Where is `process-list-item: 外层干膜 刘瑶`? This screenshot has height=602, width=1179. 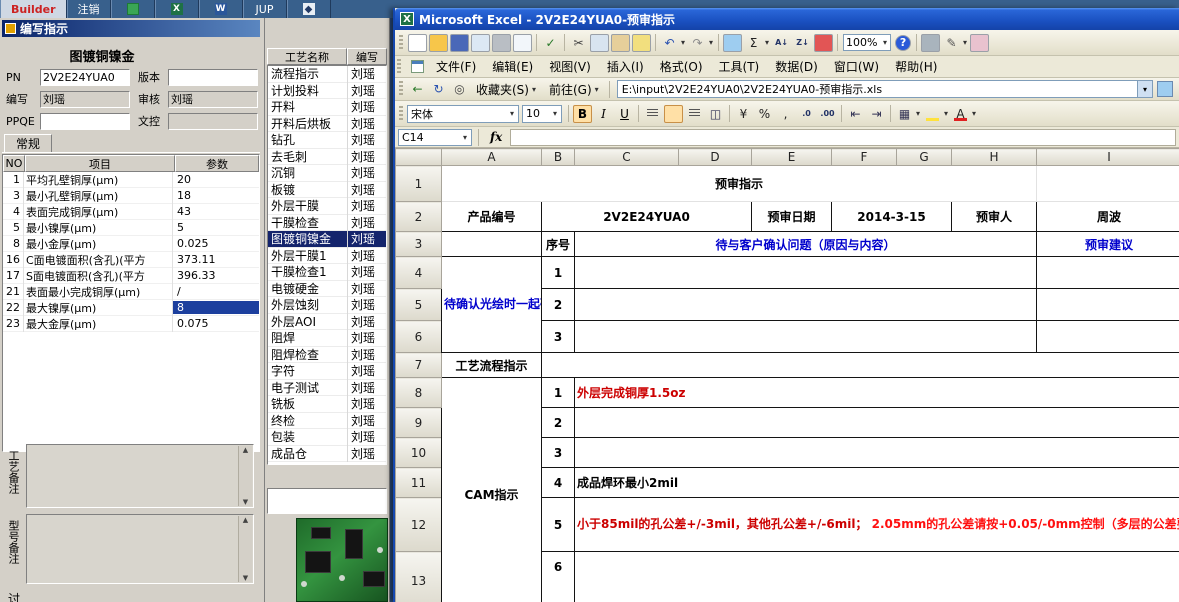
process-list-item: 外层干膜 刘瑶 is located at coordinates (327, 206).